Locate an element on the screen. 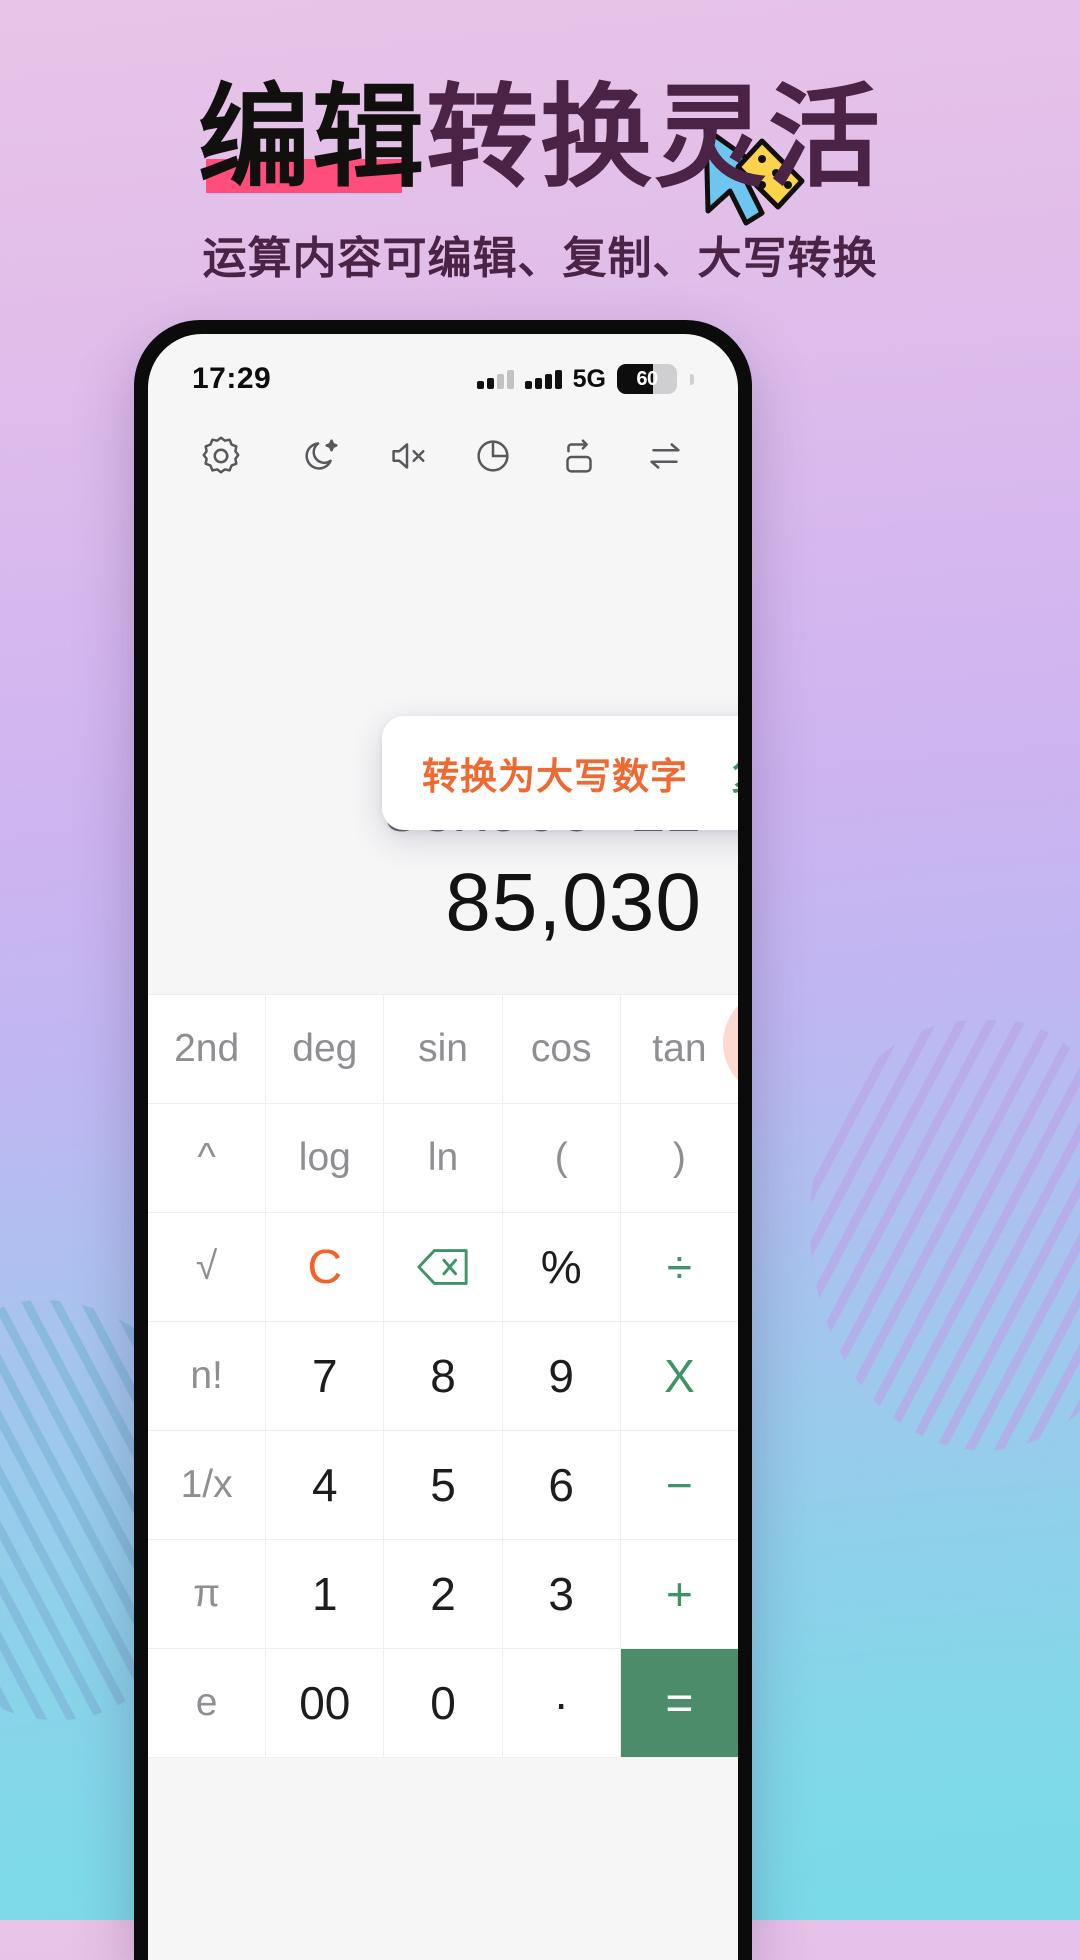 Image resolution: width=1080 pixels, height=1960 pixels. status-bar: 17:29 5G 60 is located at coordinates (443, 371).